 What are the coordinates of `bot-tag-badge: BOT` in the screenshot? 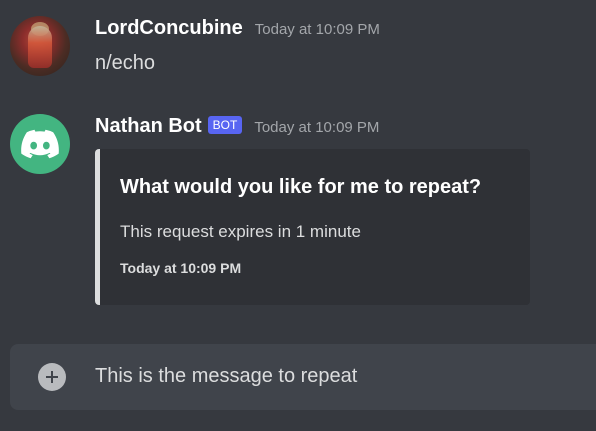 It's located at (225, 125).